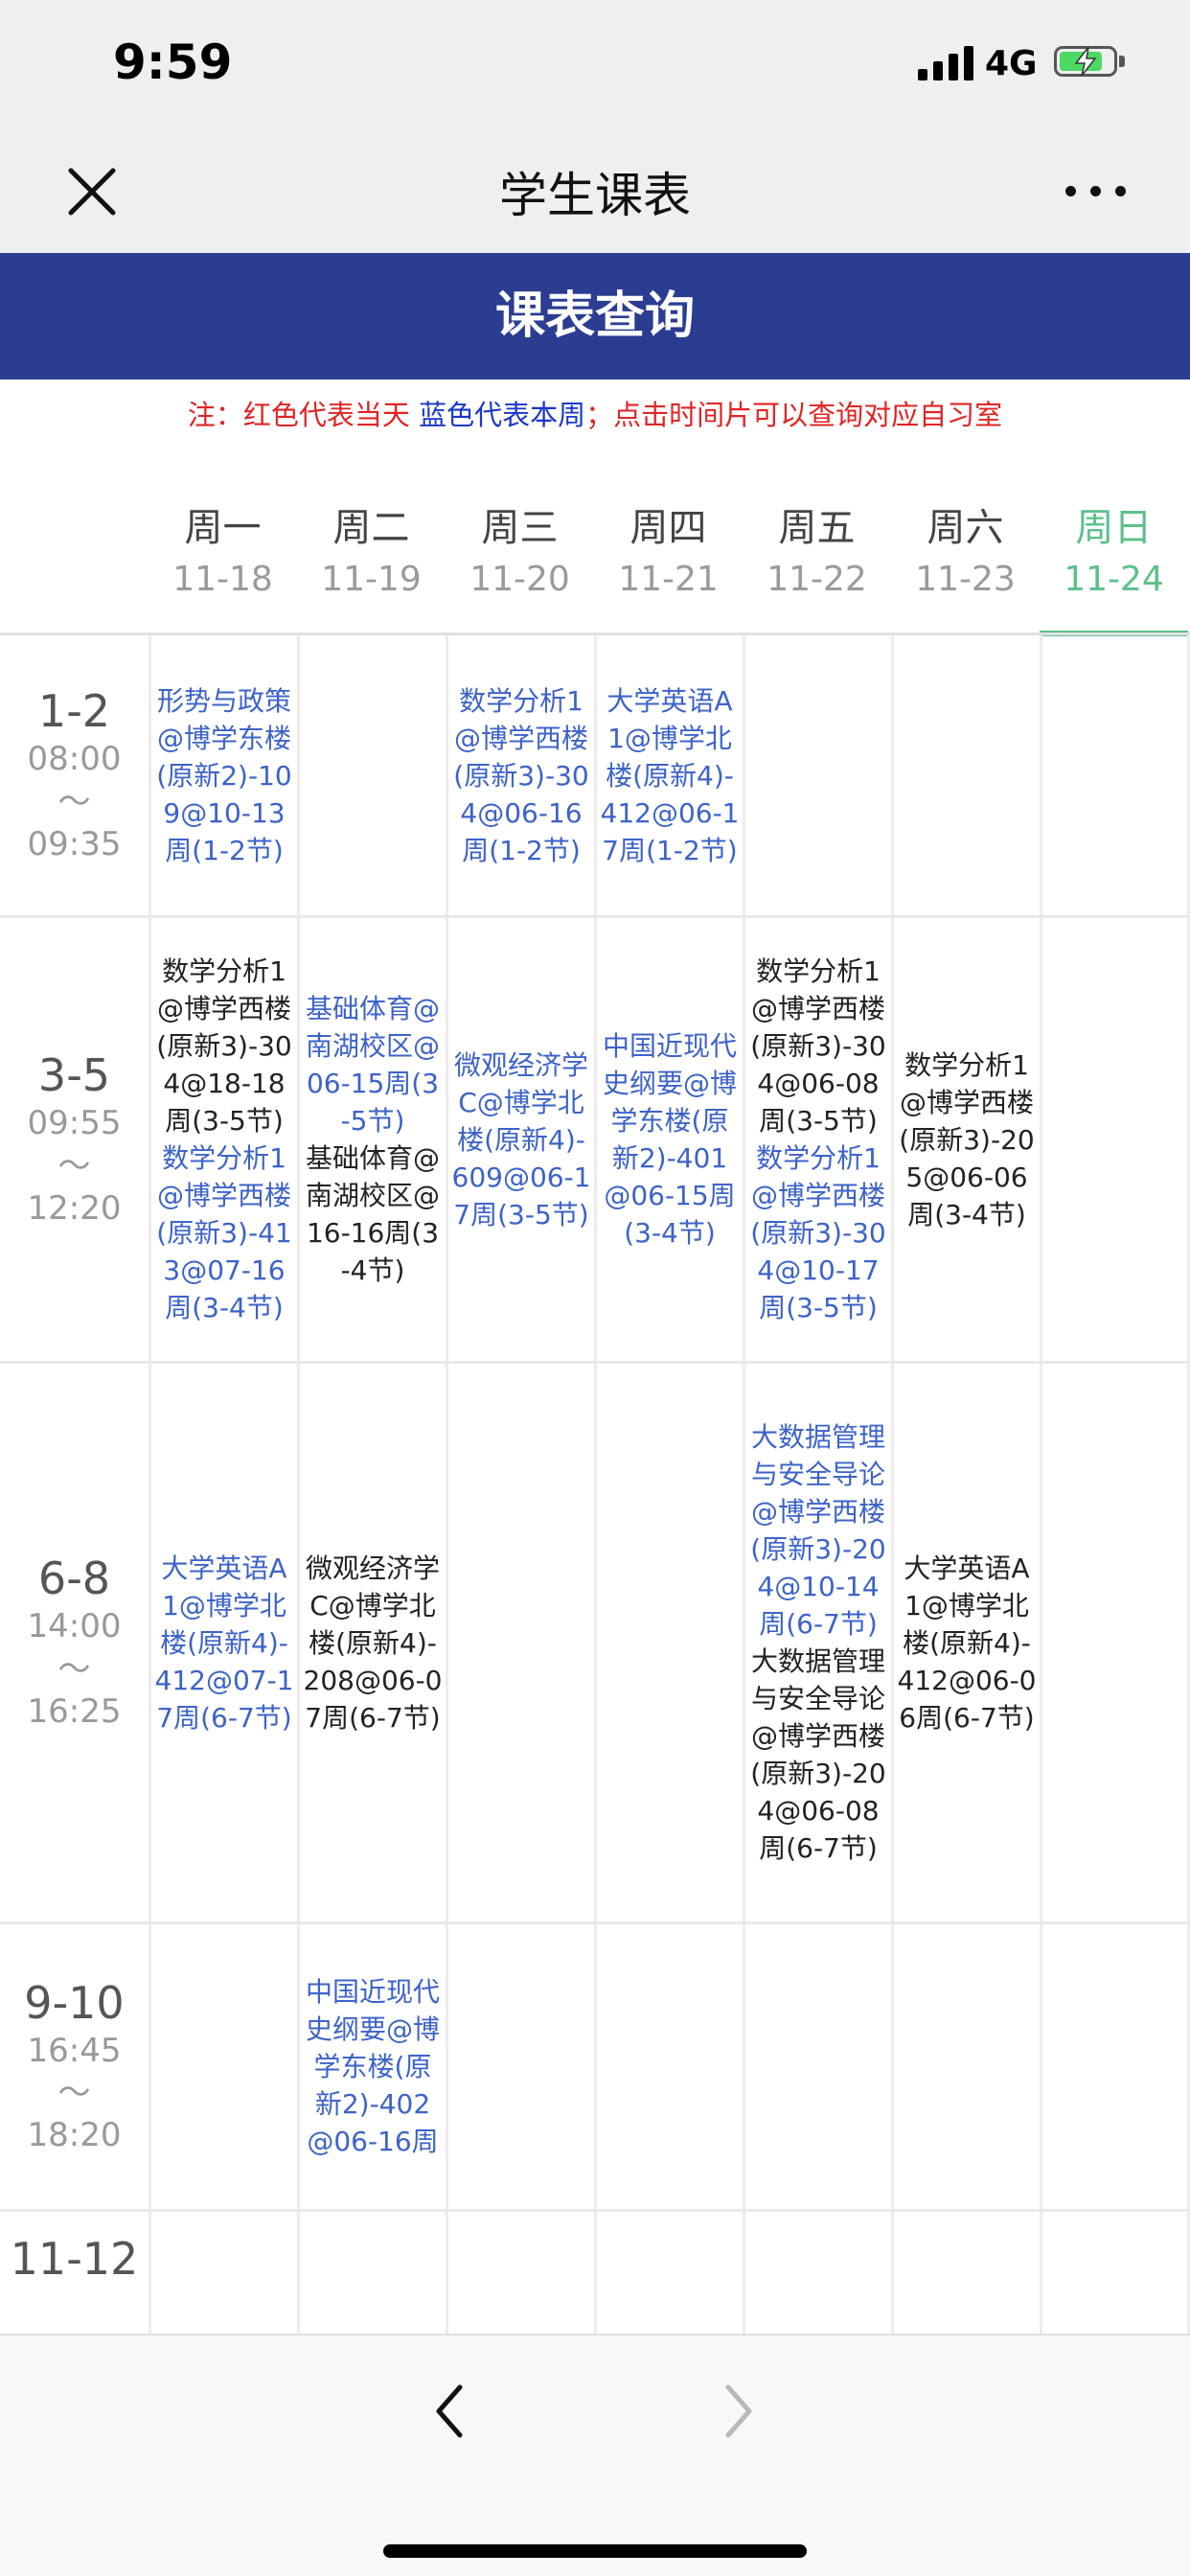  Describe the element at coordinates (1085, 62) in the screenshot. I see `battery-charging-icon` at that location.